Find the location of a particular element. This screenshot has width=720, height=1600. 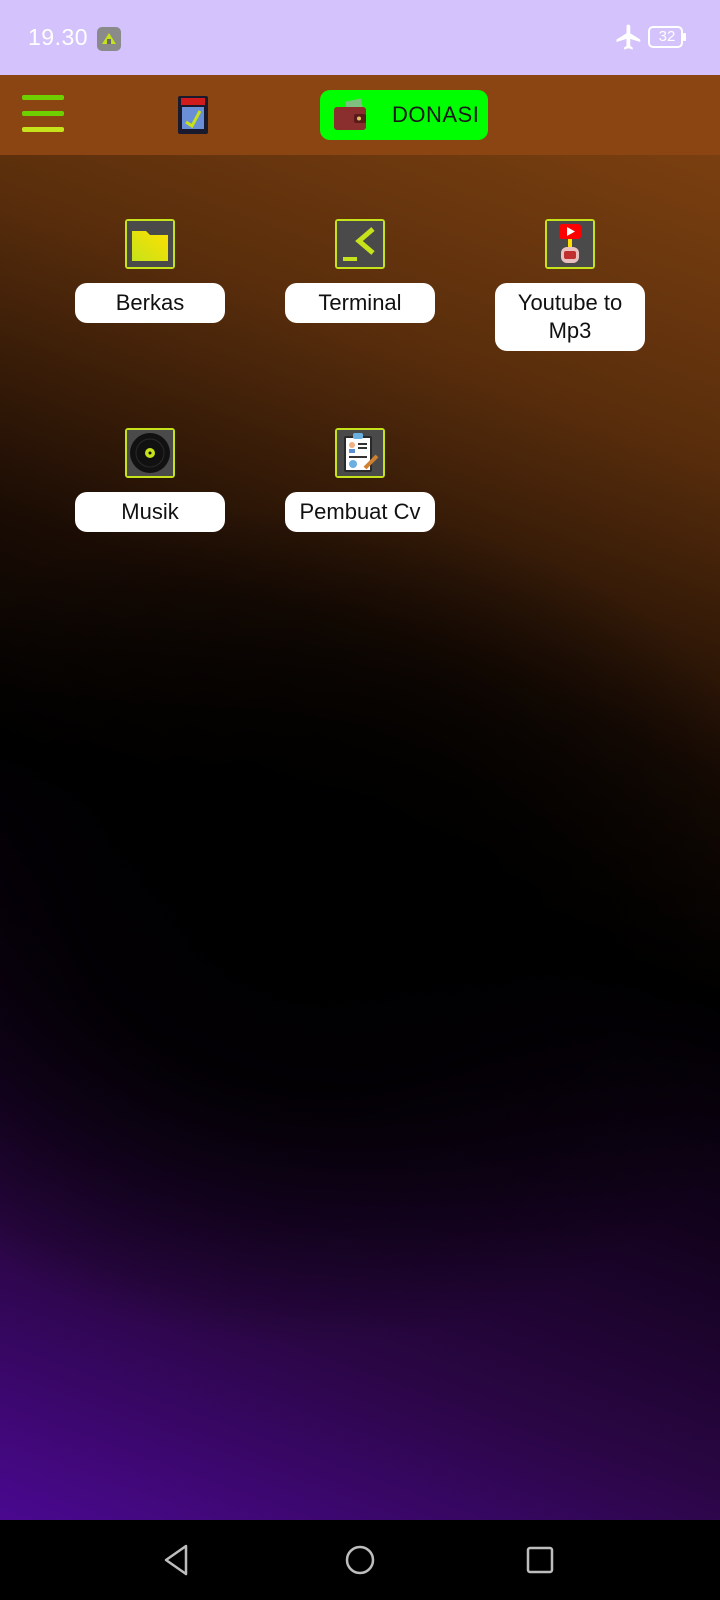

youtube-mp3-icon is located at coordinates (570, 244).